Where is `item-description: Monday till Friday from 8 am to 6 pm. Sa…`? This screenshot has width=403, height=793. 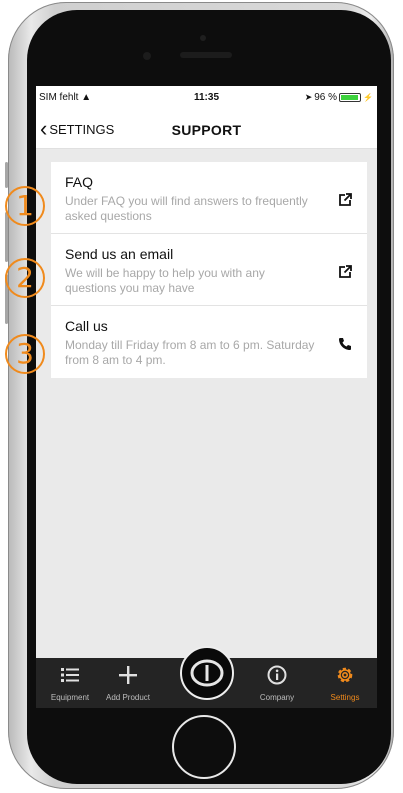 item-description: Monday till Friday from 8 am to 6 pm. Sa… is located at coordinates (190, 352).